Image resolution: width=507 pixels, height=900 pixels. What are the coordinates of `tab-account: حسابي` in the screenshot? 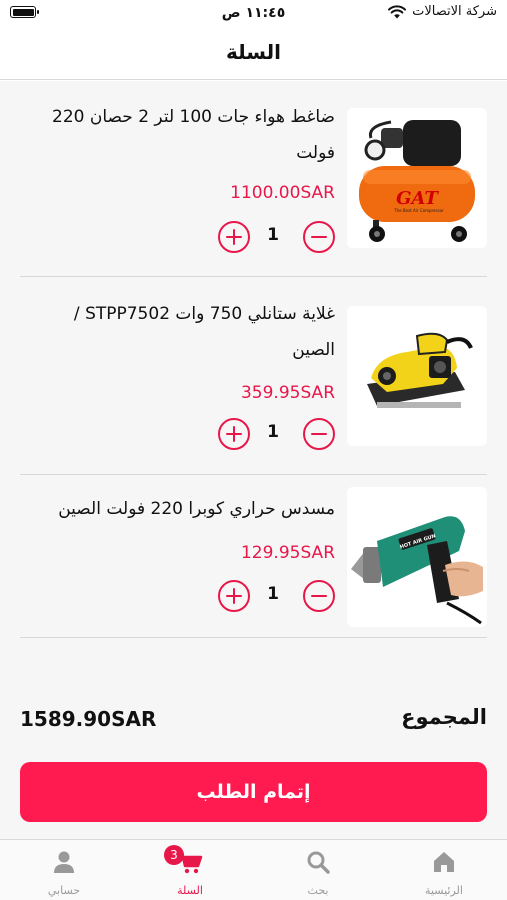 It's located at (64, 870).